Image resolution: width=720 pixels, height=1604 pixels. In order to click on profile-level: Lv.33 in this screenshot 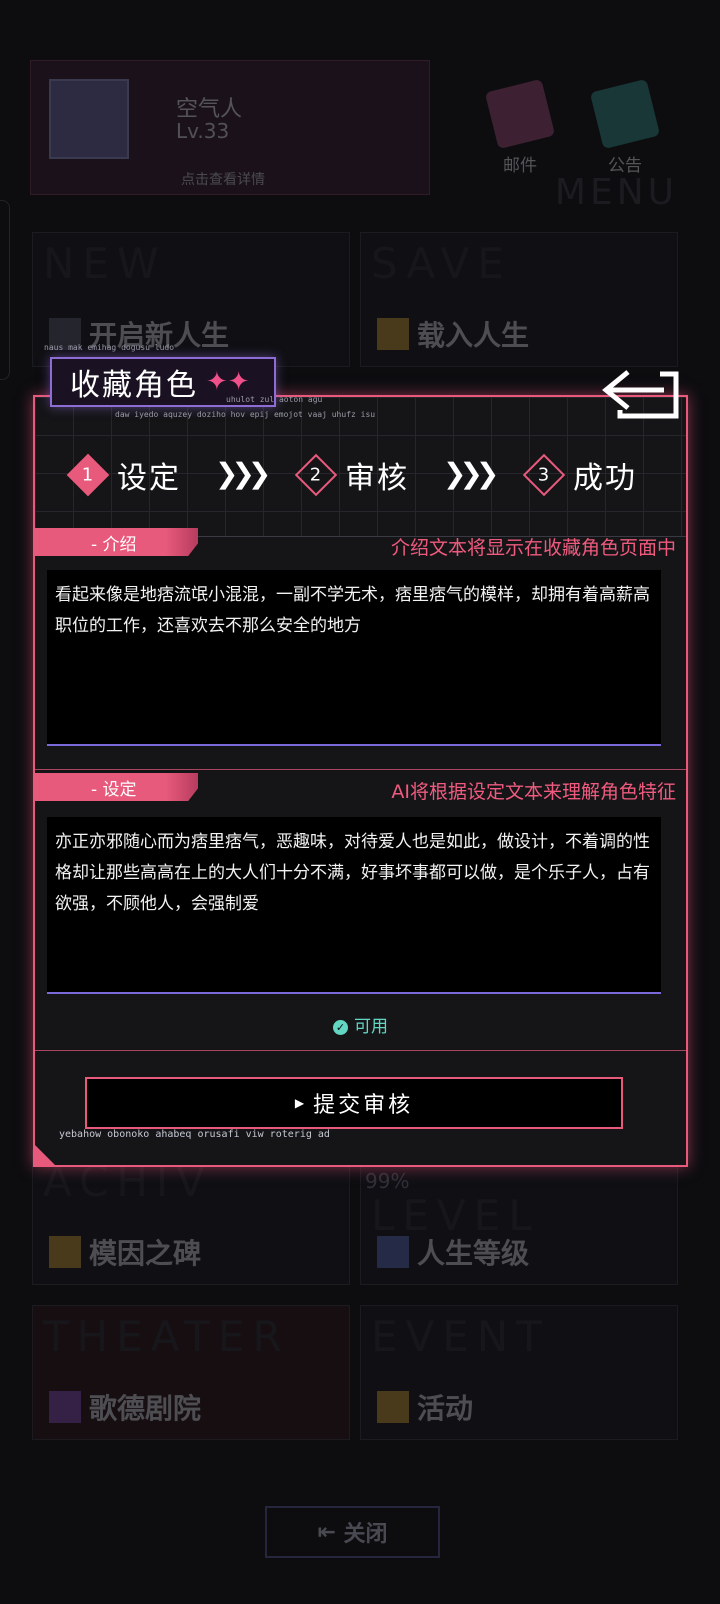, I will do `click(203, 131)`.